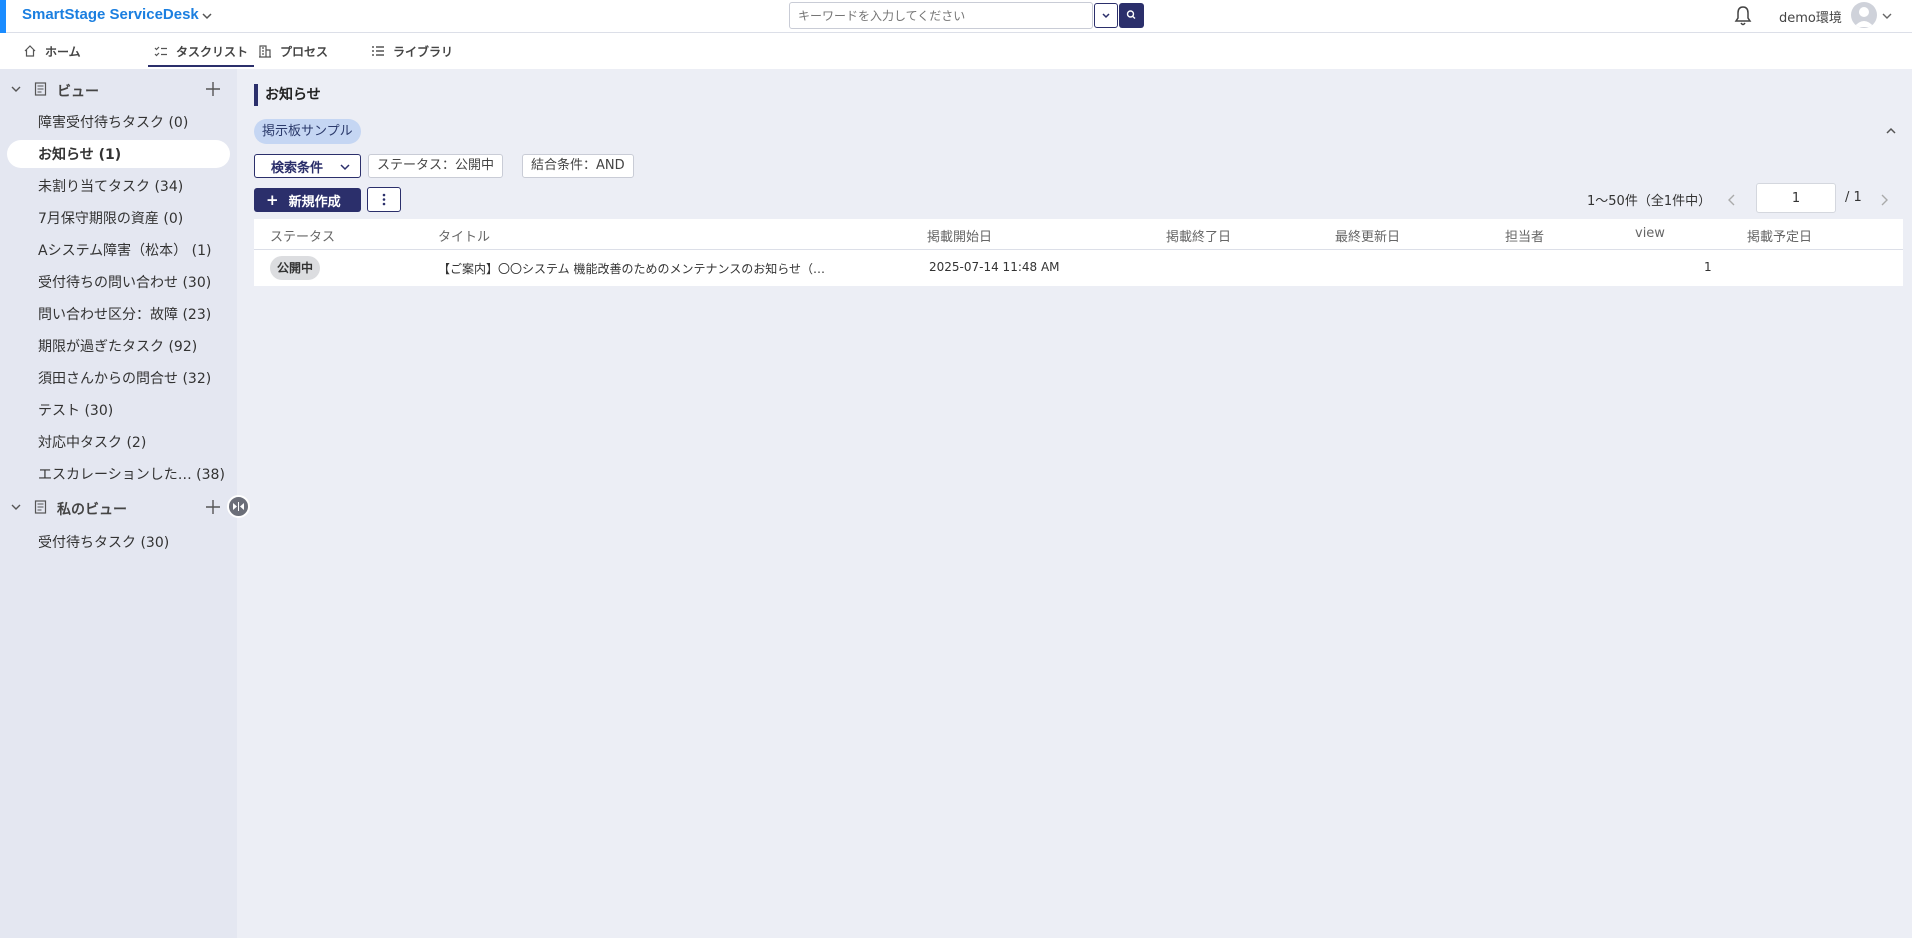  Describe the element at coordinates (63, 51) in the screenshot. I see `tab-label: ホーム` at that location.